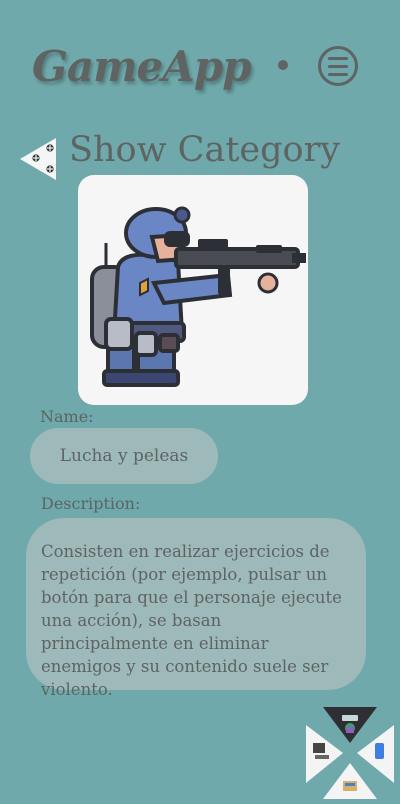 The image size is (400, 804). I want to click on mobile-nav-button, so click(375, 754).